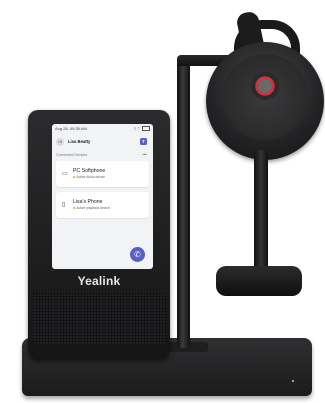 This screenshot has width=325, height=403. I want to click on device-status-text: Active Audio device, so click(90, 177).